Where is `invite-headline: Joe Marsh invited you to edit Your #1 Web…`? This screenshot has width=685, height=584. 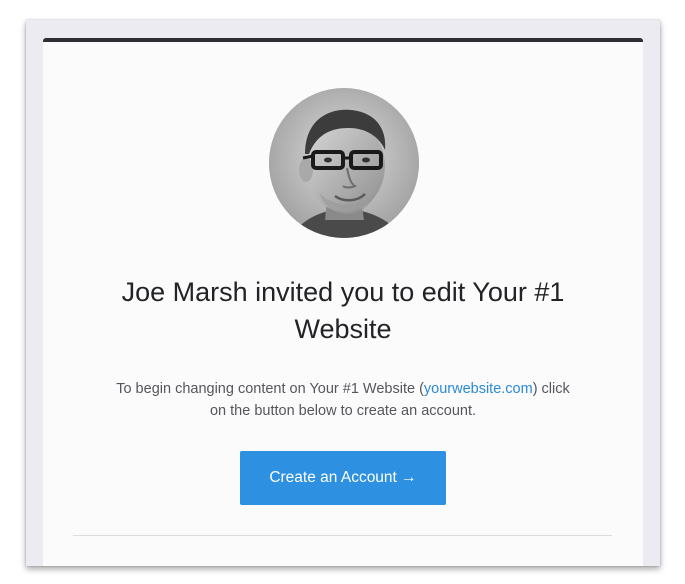 invite-headline: Joe Marsh invited you to edit Your #1 Web… is located at coordinates (343, 311).